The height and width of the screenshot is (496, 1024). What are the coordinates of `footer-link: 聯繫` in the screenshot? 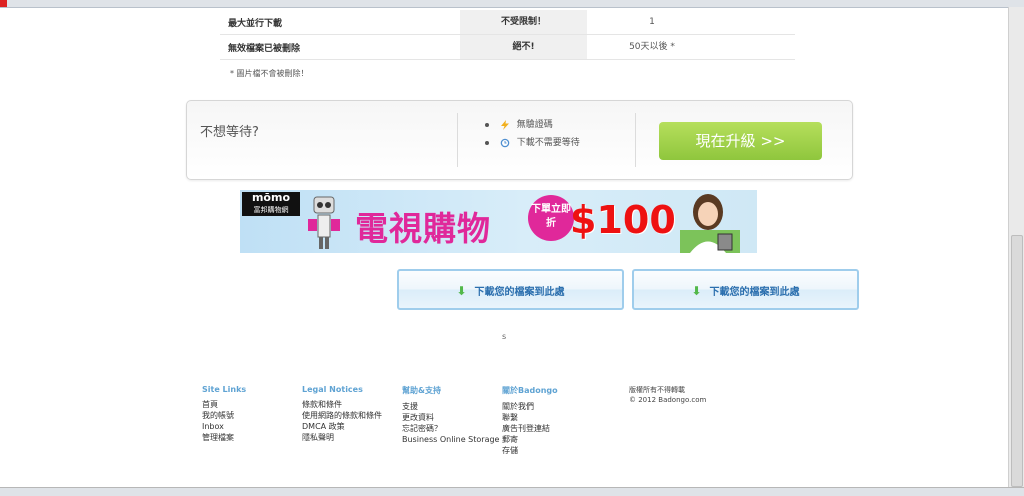 It's located at (530, 417).